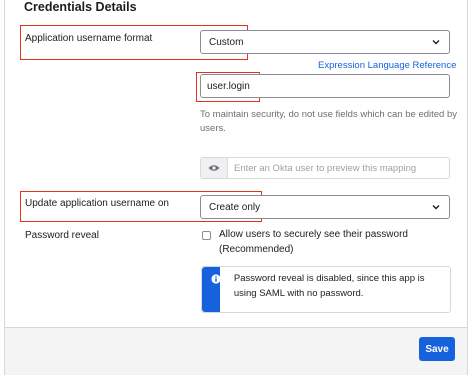 The height and width of the screenshot is (375, 474). I want to click on section-title: Credentials Details, so click(80, 7).